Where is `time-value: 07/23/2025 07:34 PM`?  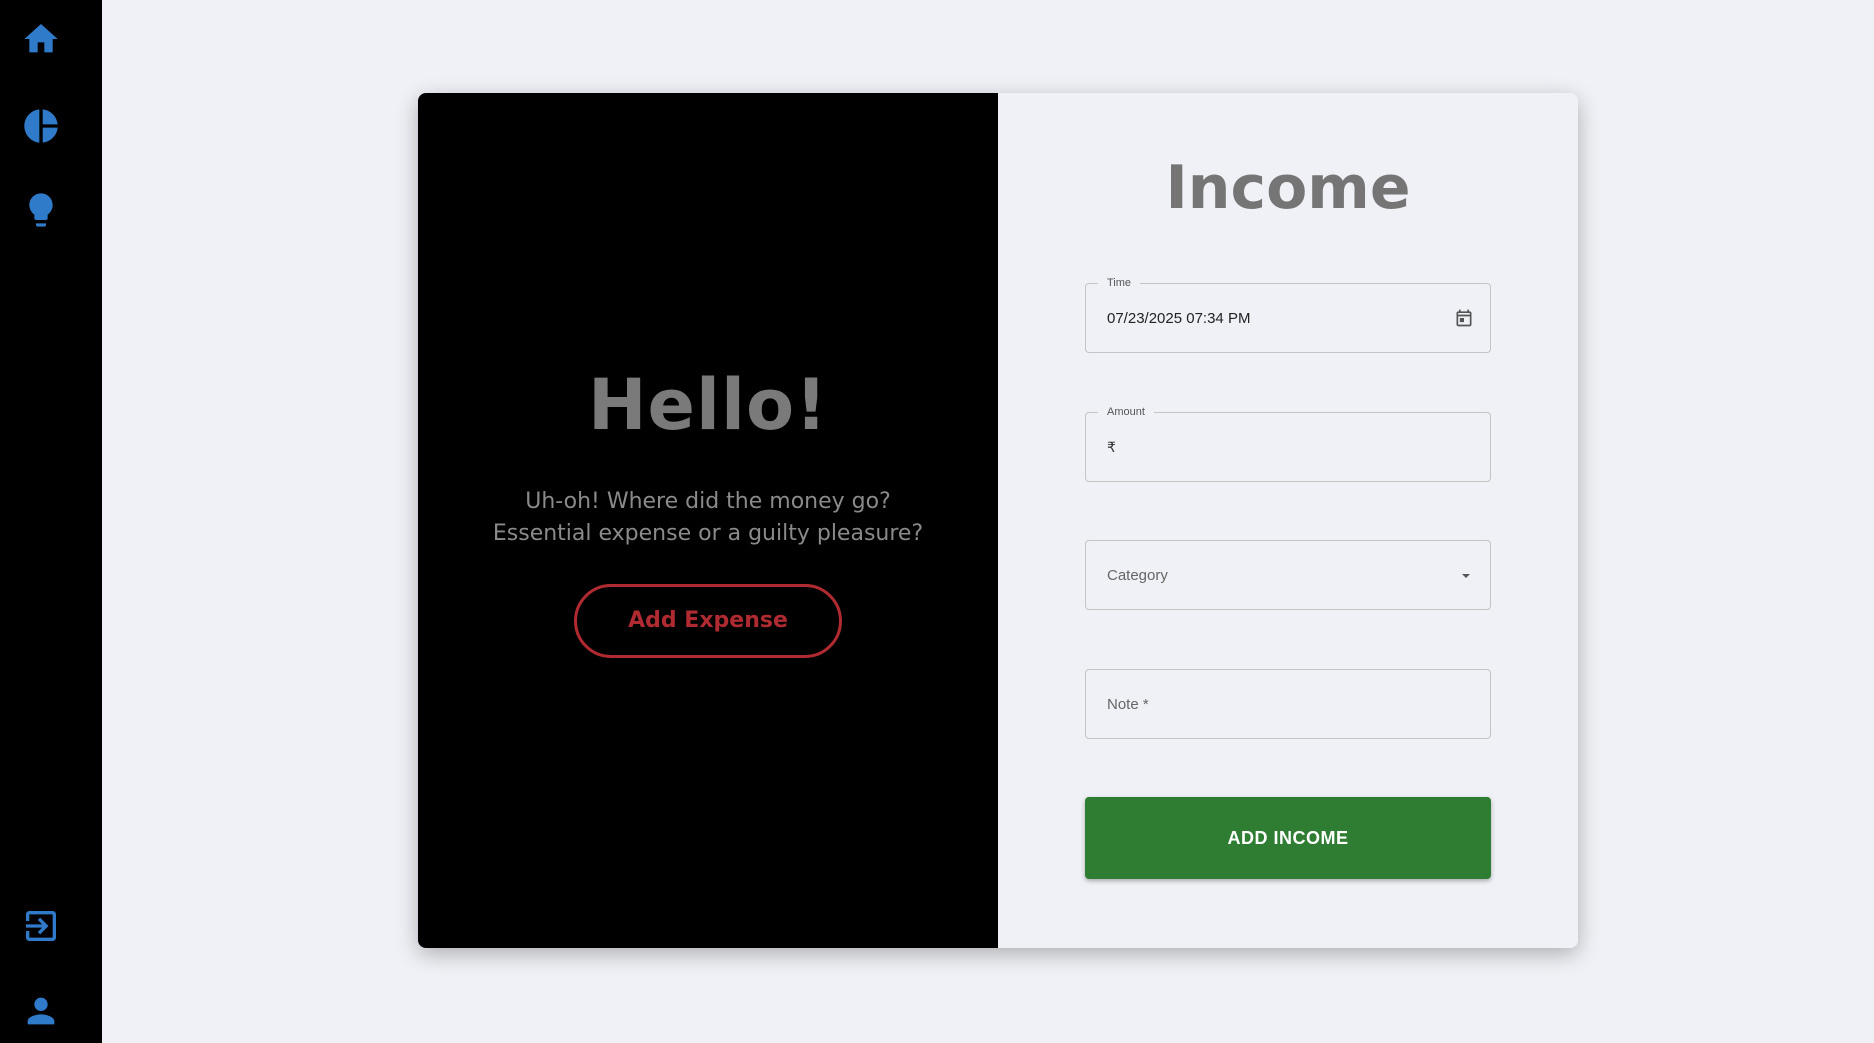
time-value: 07/23/2025 07:34 PM is located at coordinates (1179, 318).